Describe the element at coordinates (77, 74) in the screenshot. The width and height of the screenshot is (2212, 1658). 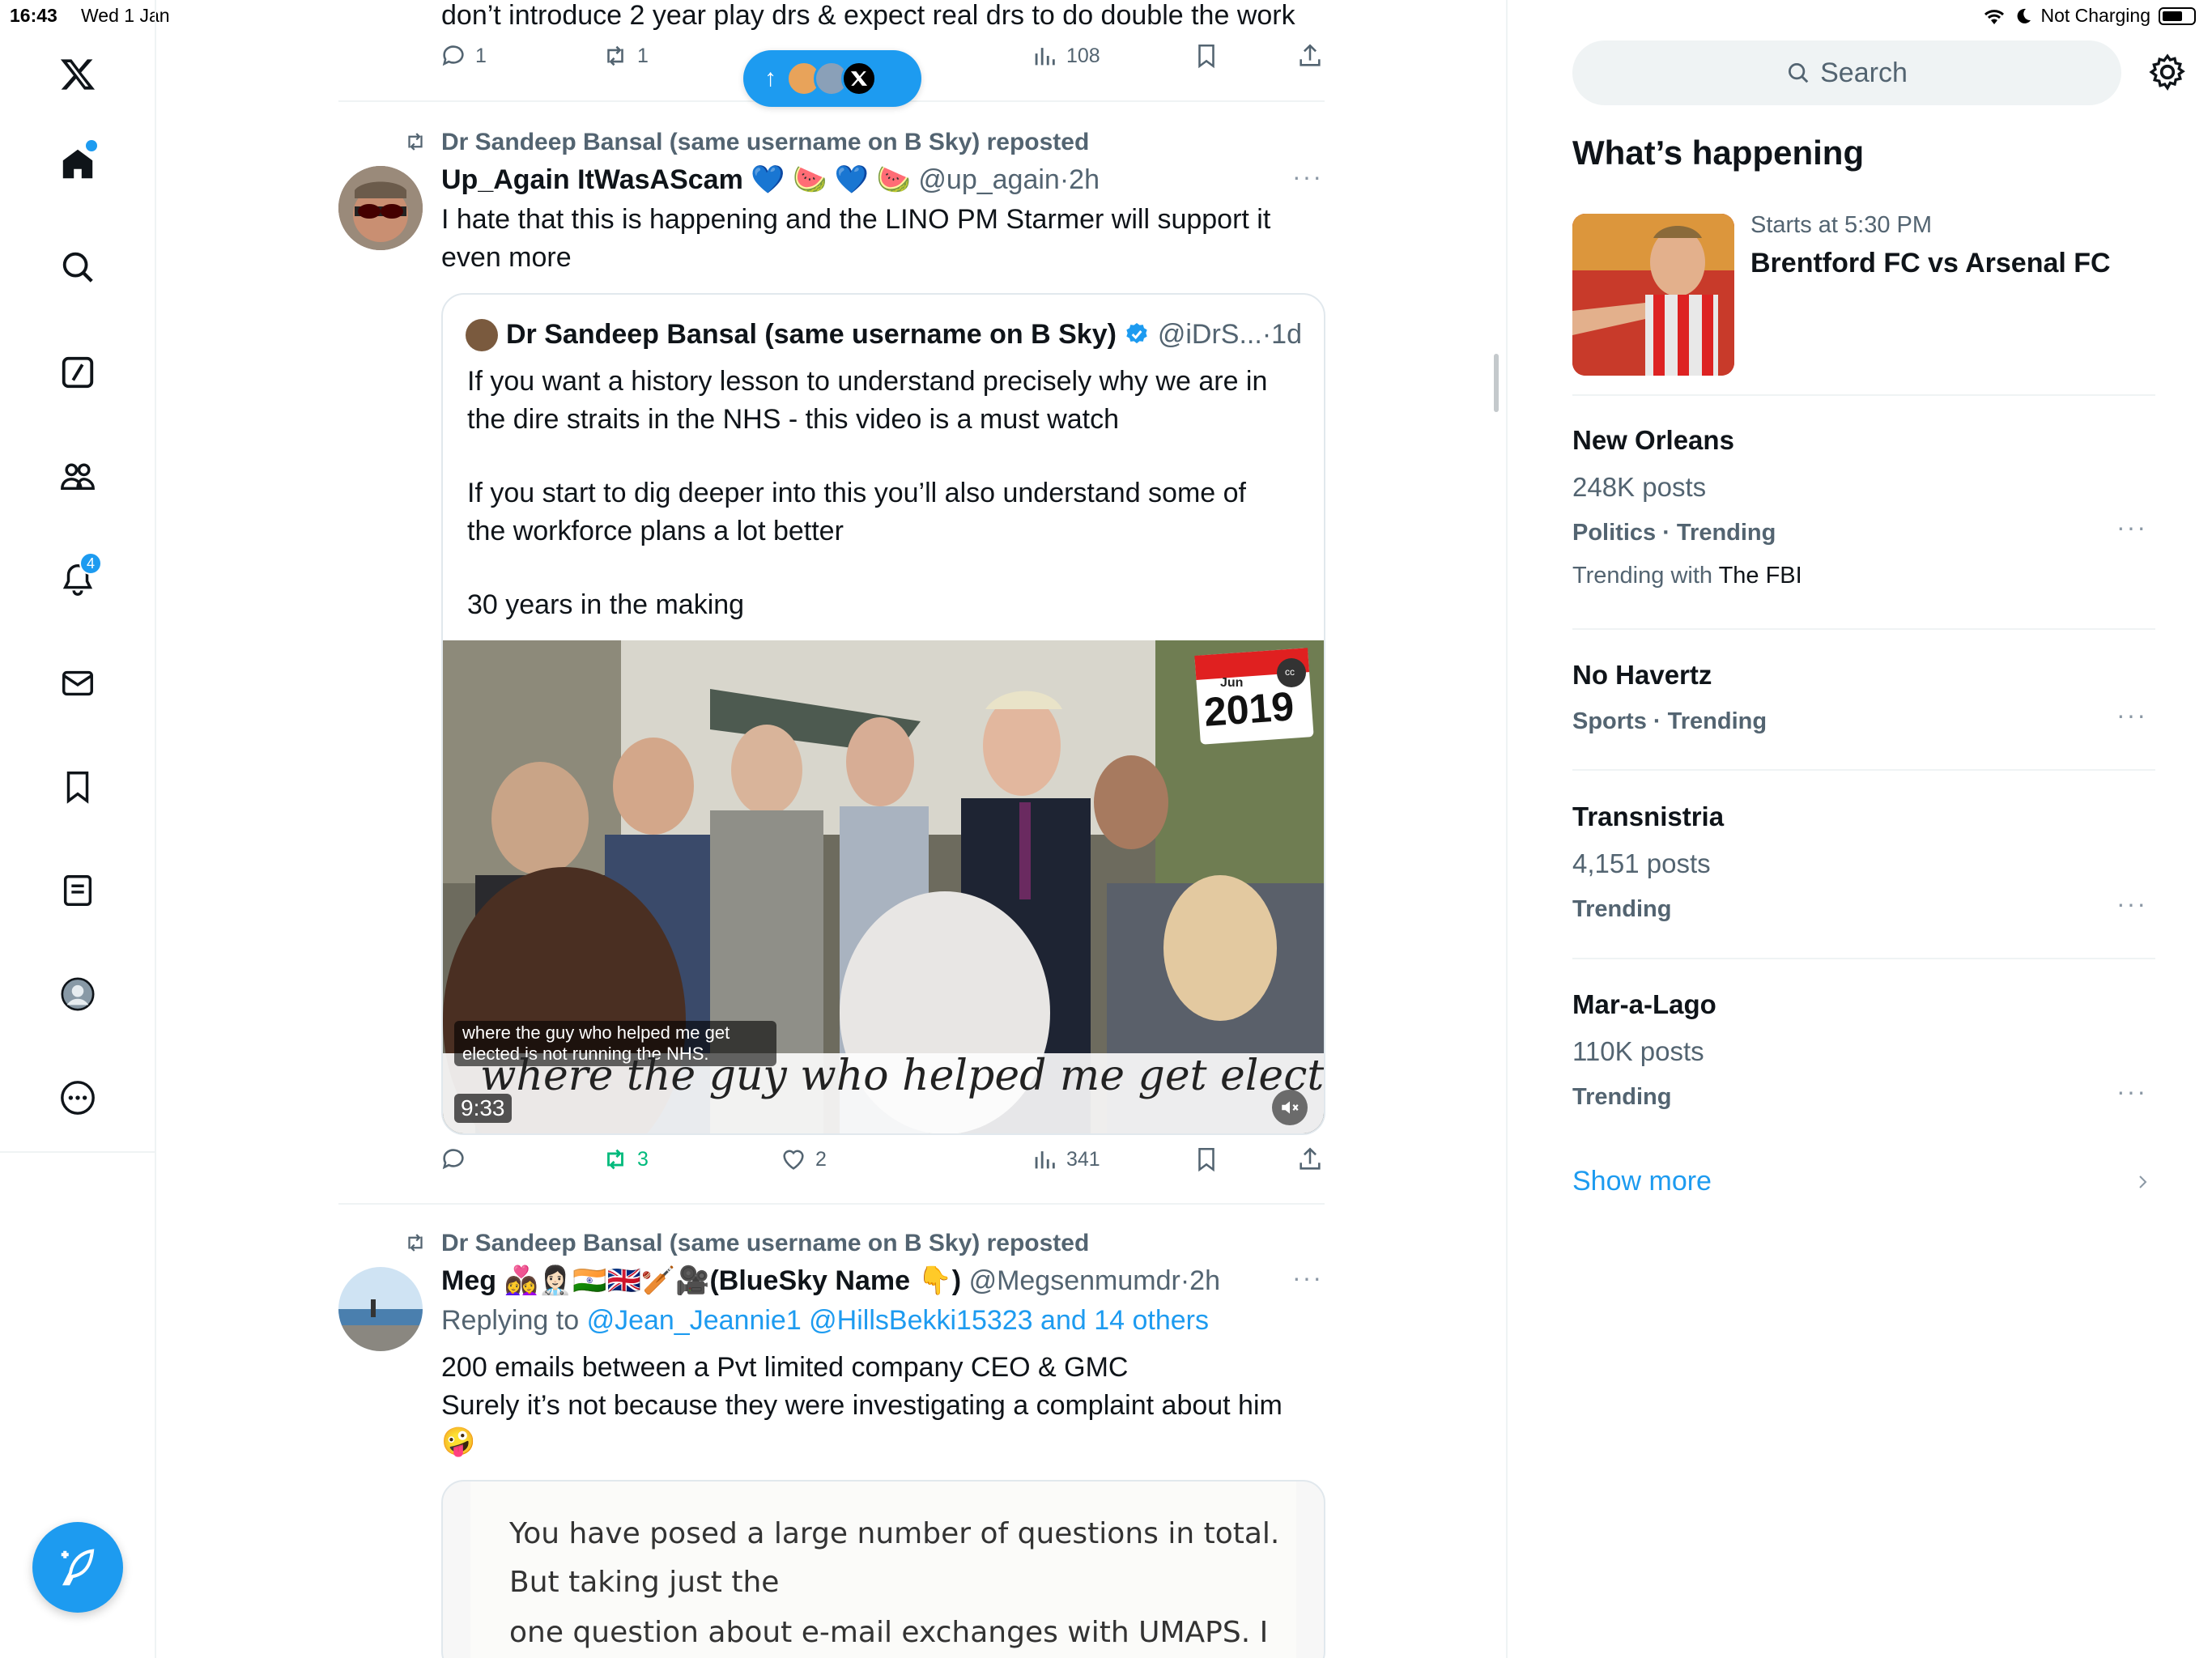
I see `x-logo-icon` at that location.